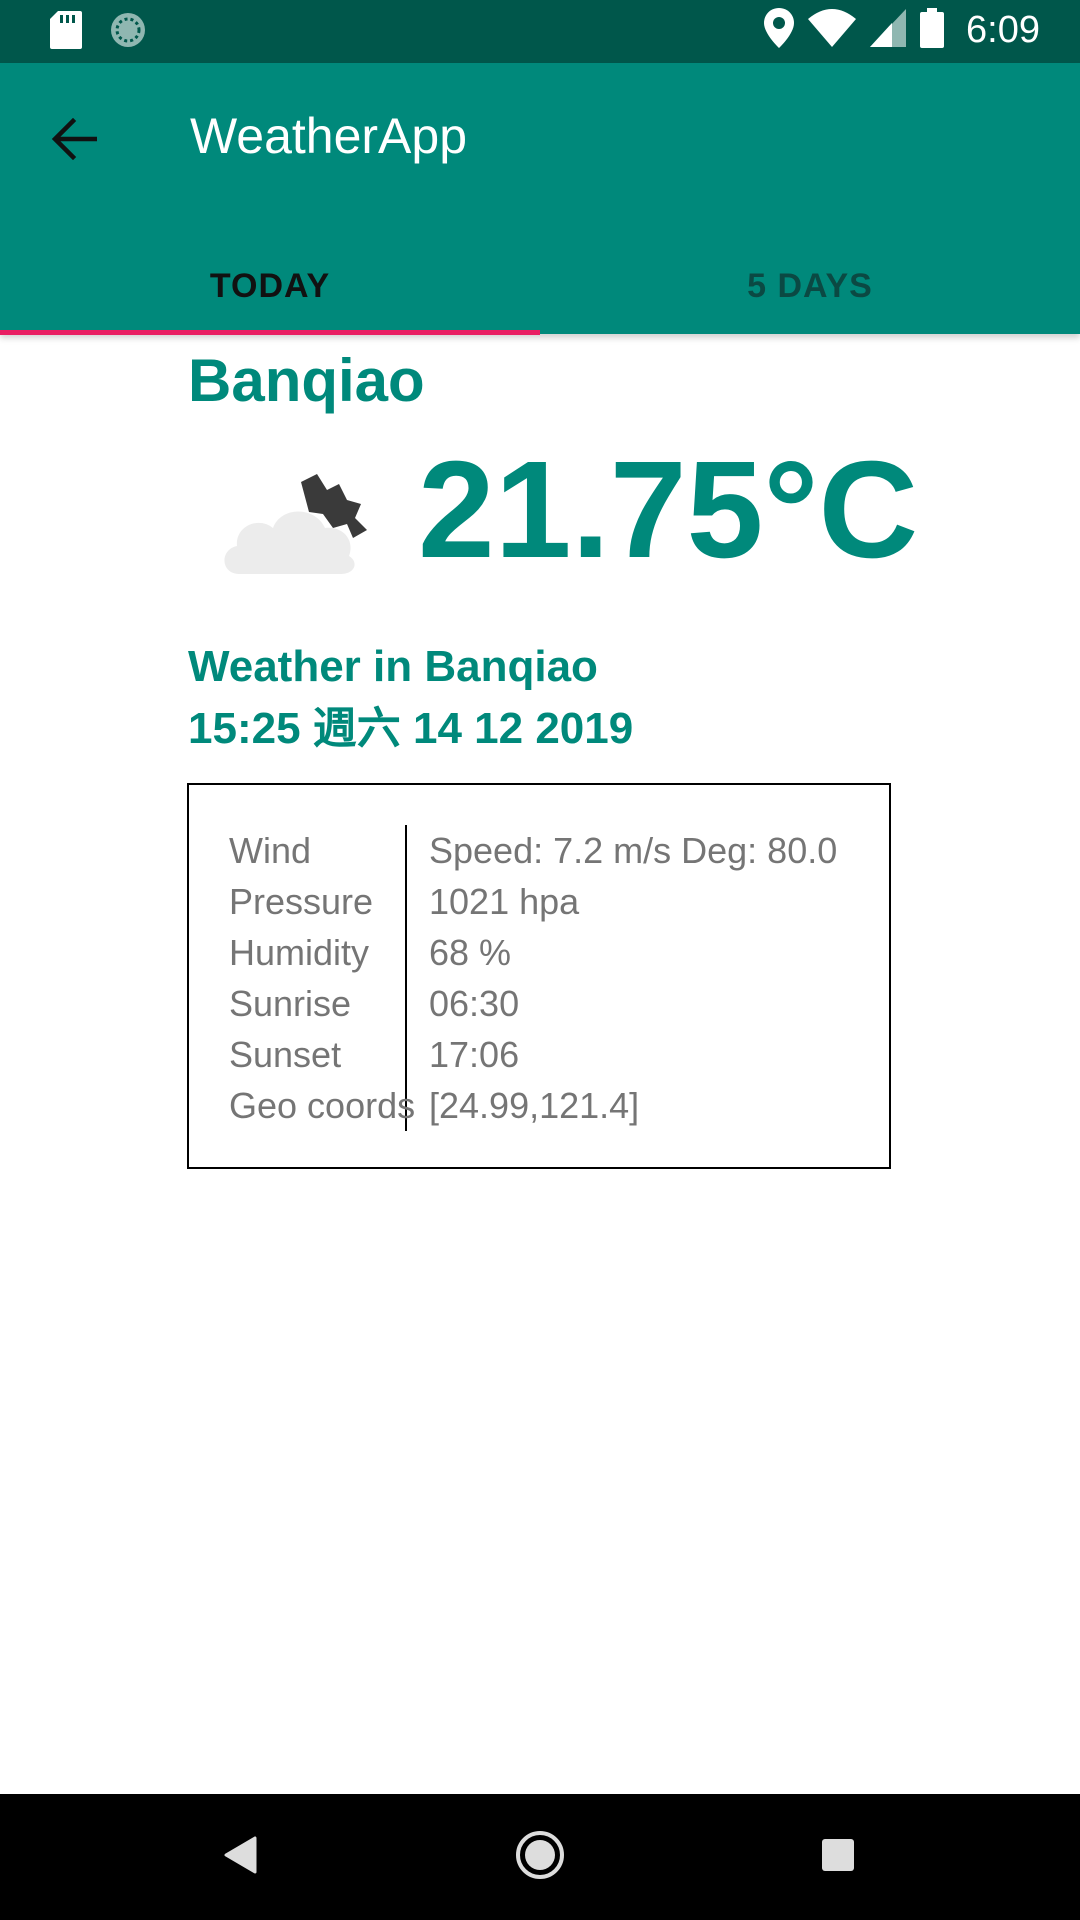  What do you see at coordinates (295, 525) in the screenshot?
I see `cloud-night-icon` at bounding box center [295, 525].